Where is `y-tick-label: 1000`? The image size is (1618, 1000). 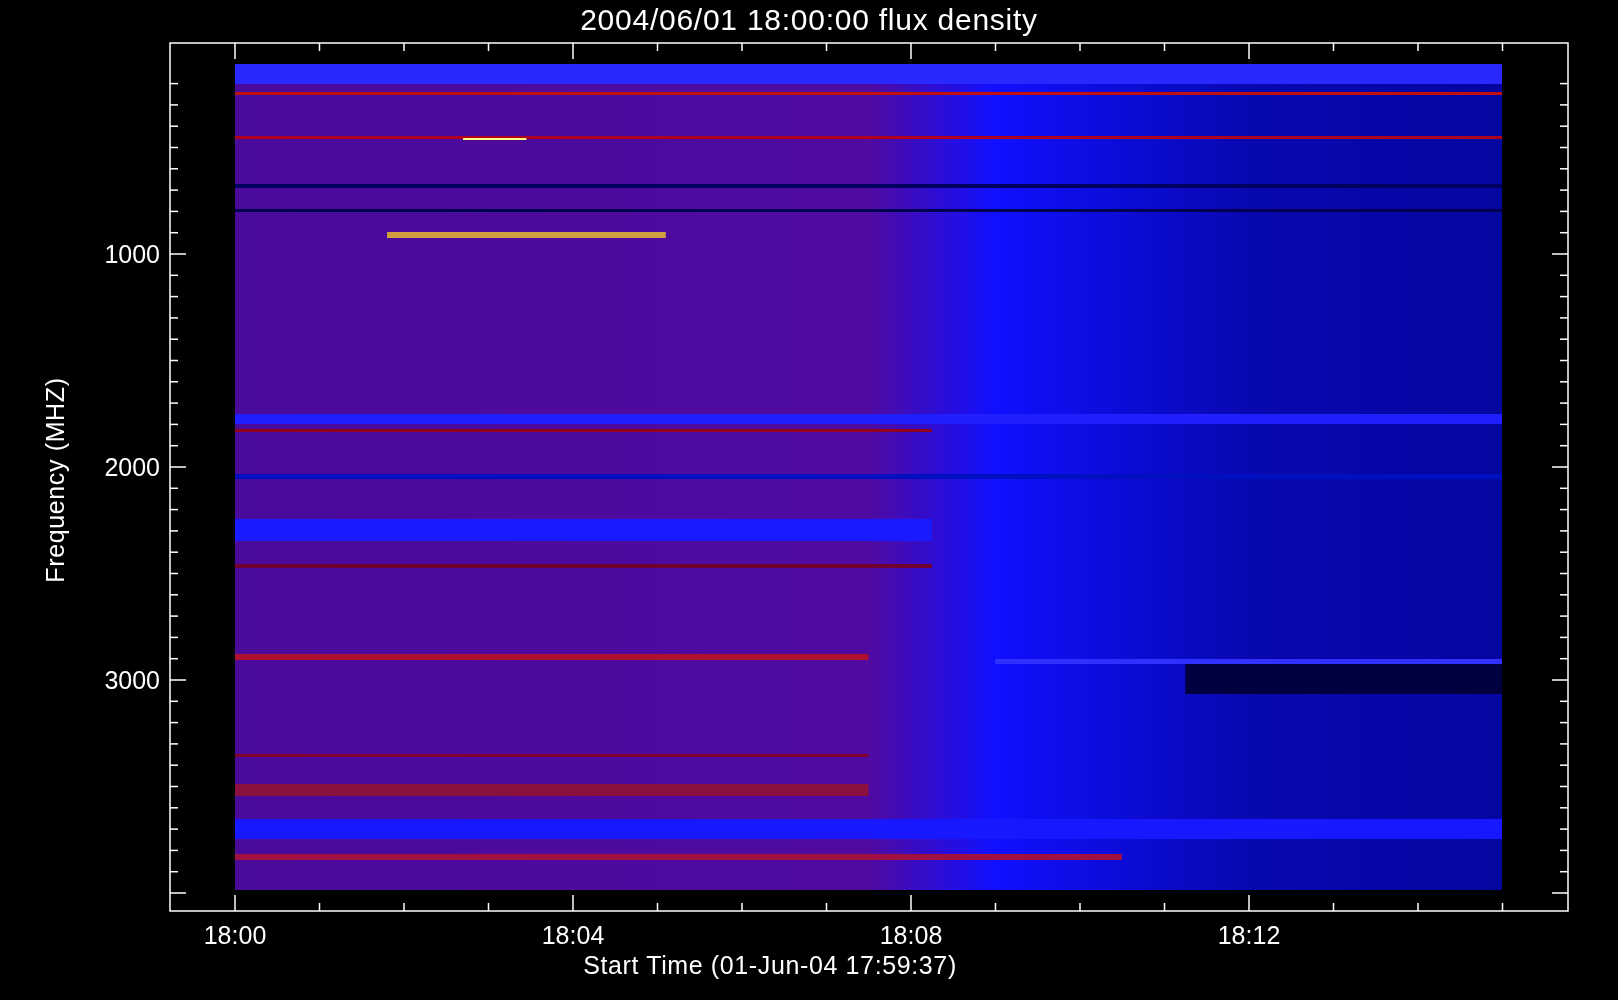
y-tick-label: 1000 is located at coordinates (131, 254).